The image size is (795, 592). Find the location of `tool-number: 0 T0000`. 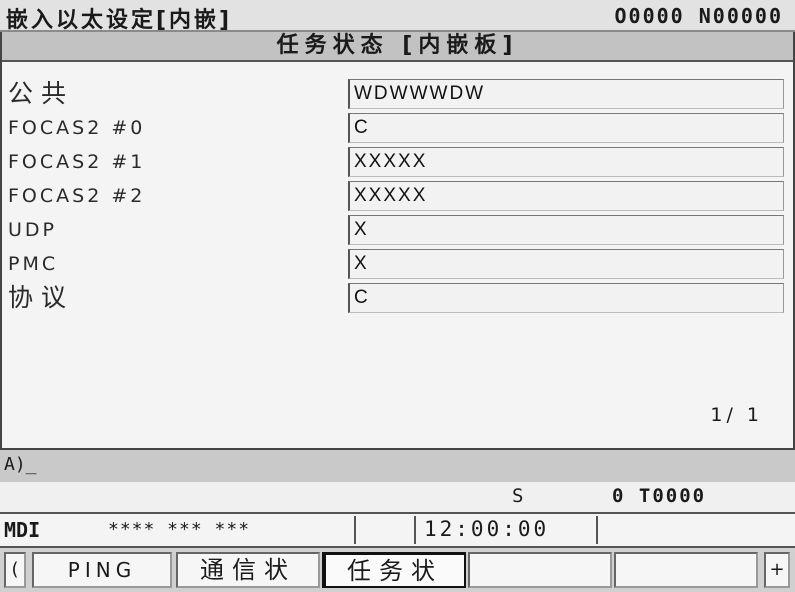

tool-number: 0 T0000 is located at coordinates (659, 496).